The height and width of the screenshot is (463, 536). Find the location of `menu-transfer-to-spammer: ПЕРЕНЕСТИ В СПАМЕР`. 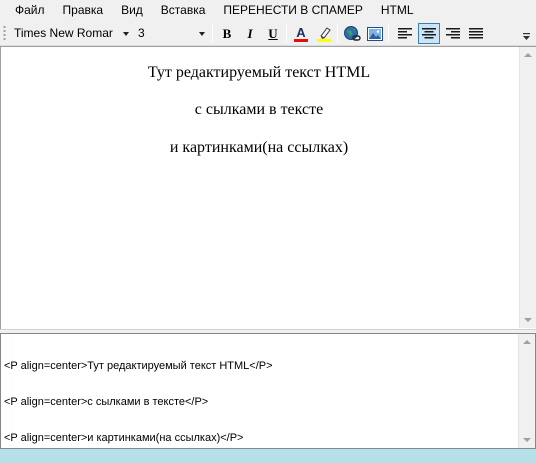

menu-transfer-to-spammer: ПЕРЕНЕСТИ В СПАМЕР is located at coordinates (293, 10).